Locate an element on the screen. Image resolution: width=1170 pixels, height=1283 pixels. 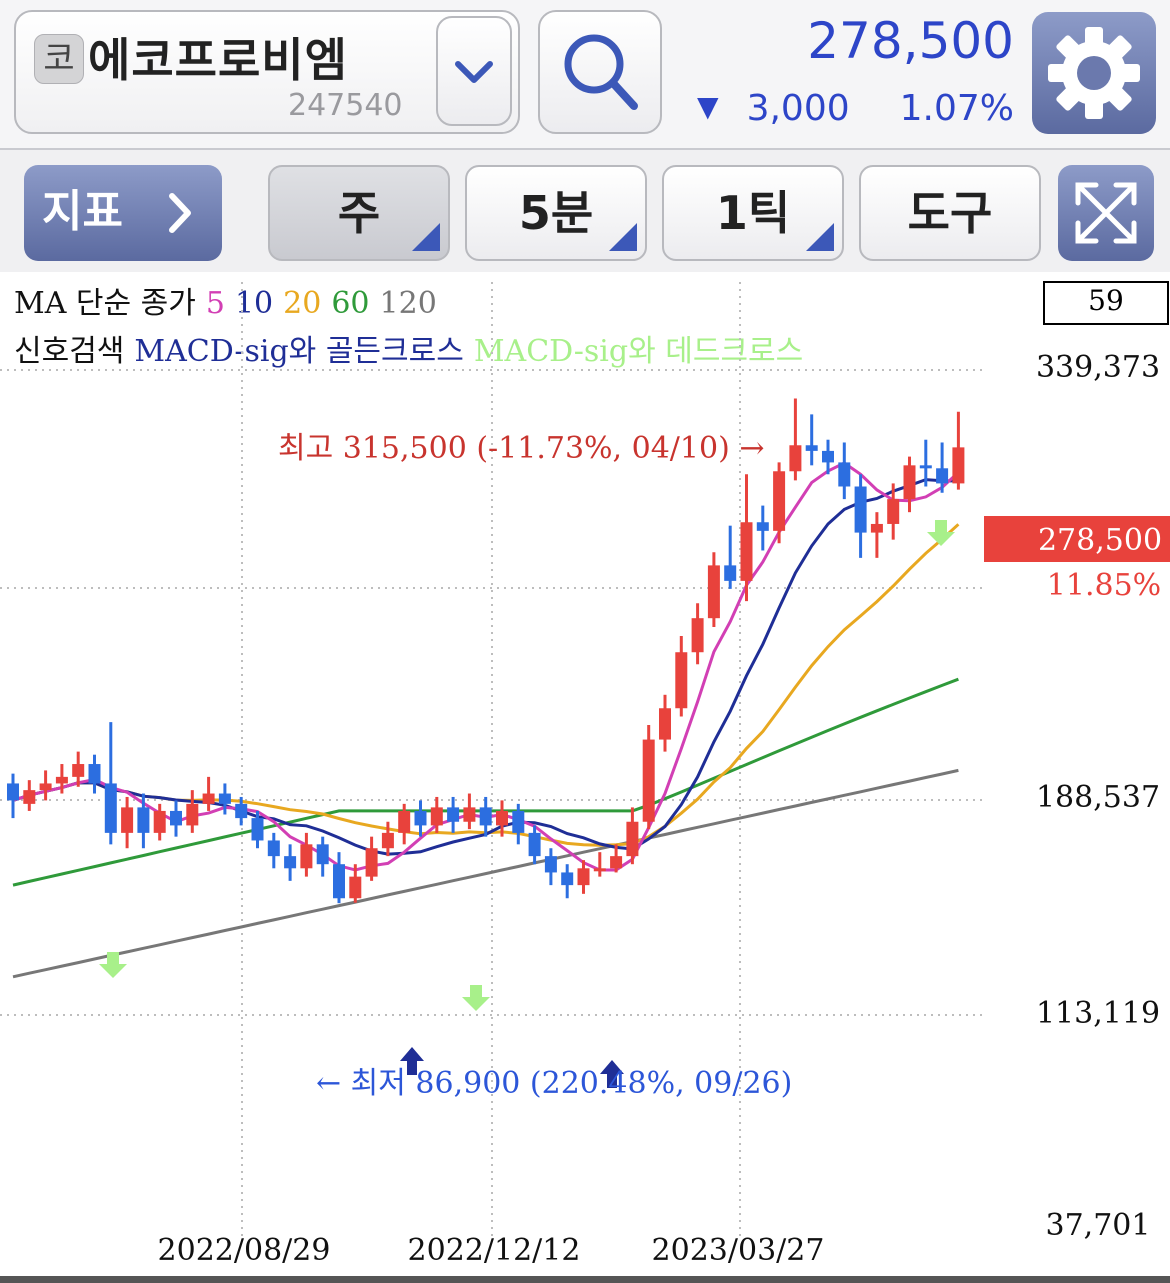
tick-label: 1틱 is located at coordinates (753, 213).